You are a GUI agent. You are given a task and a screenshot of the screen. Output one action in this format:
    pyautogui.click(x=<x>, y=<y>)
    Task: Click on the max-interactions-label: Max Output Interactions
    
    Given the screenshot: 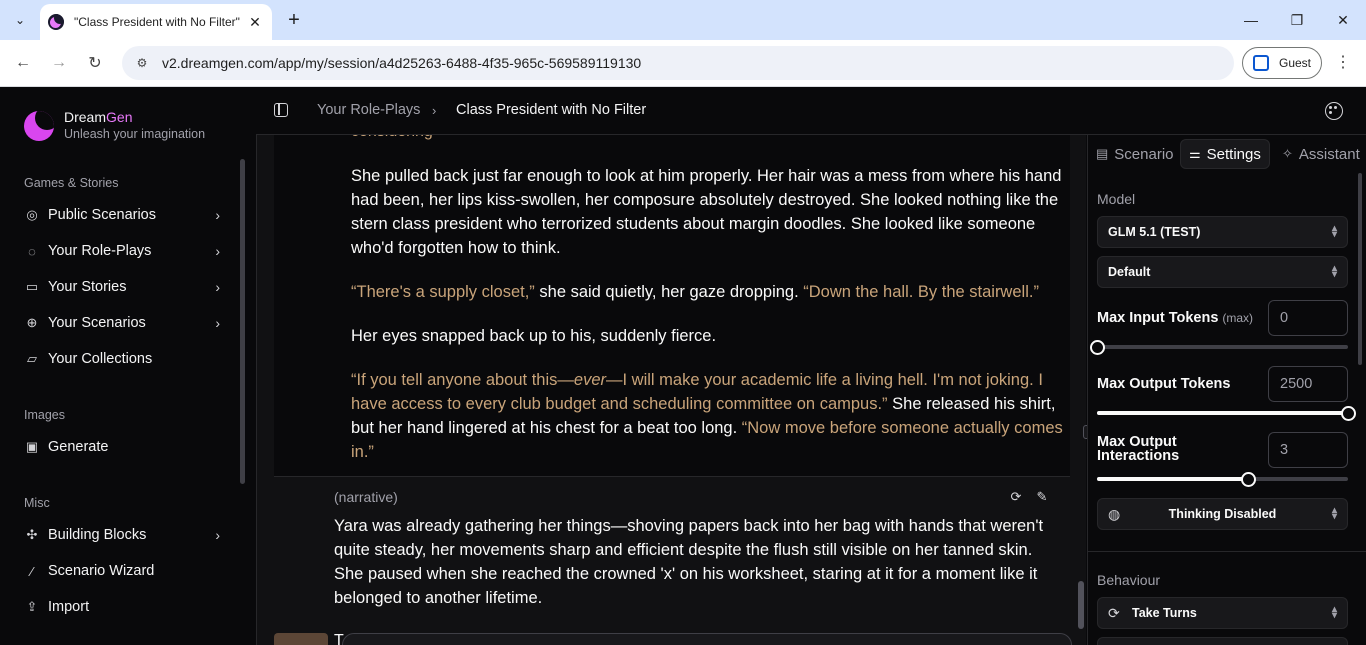 What is the action you would take?
    pyautogui.click(x=1138, y=449)
    